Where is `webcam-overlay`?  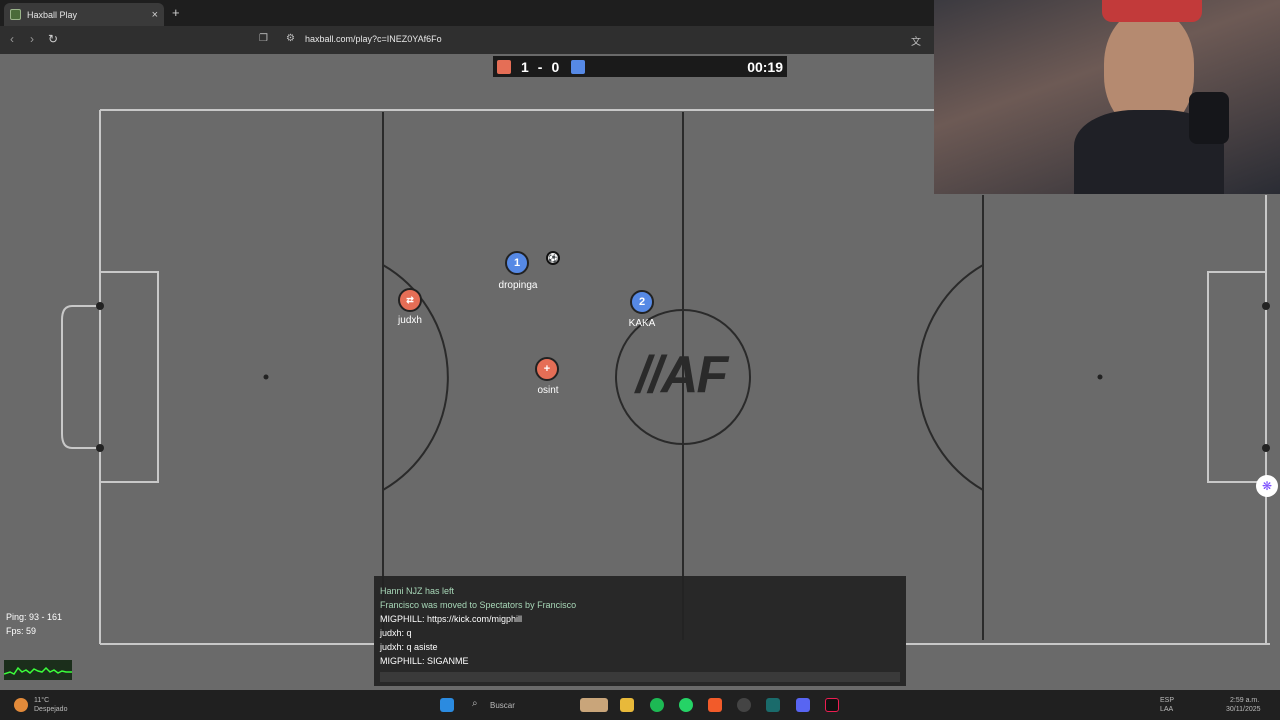
webcam-overlay is located at coordinates (1107, 97).